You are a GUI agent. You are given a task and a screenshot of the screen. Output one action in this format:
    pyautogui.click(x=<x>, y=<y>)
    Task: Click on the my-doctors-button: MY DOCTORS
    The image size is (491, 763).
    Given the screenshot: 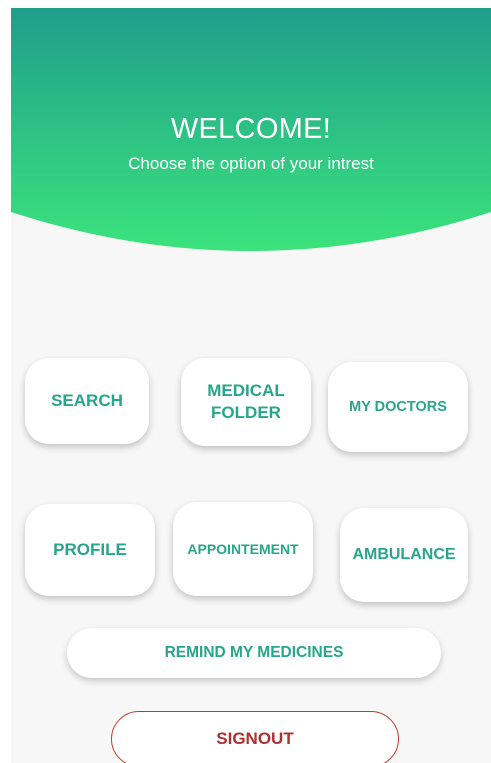 What is the action you would take?
    pyautogui.click(x=398, y=407)
    